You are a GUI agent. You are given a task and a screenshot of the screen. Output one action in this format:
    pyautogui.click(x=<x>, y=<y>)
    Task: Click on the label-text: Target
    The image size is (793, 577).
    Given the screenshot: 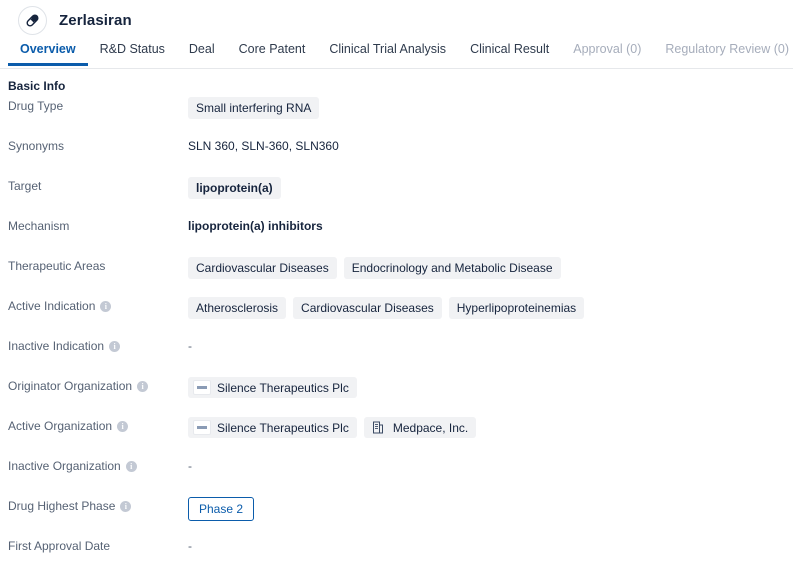 What is the action you would take?
    pyautogui.click(x=25, y=186)
    